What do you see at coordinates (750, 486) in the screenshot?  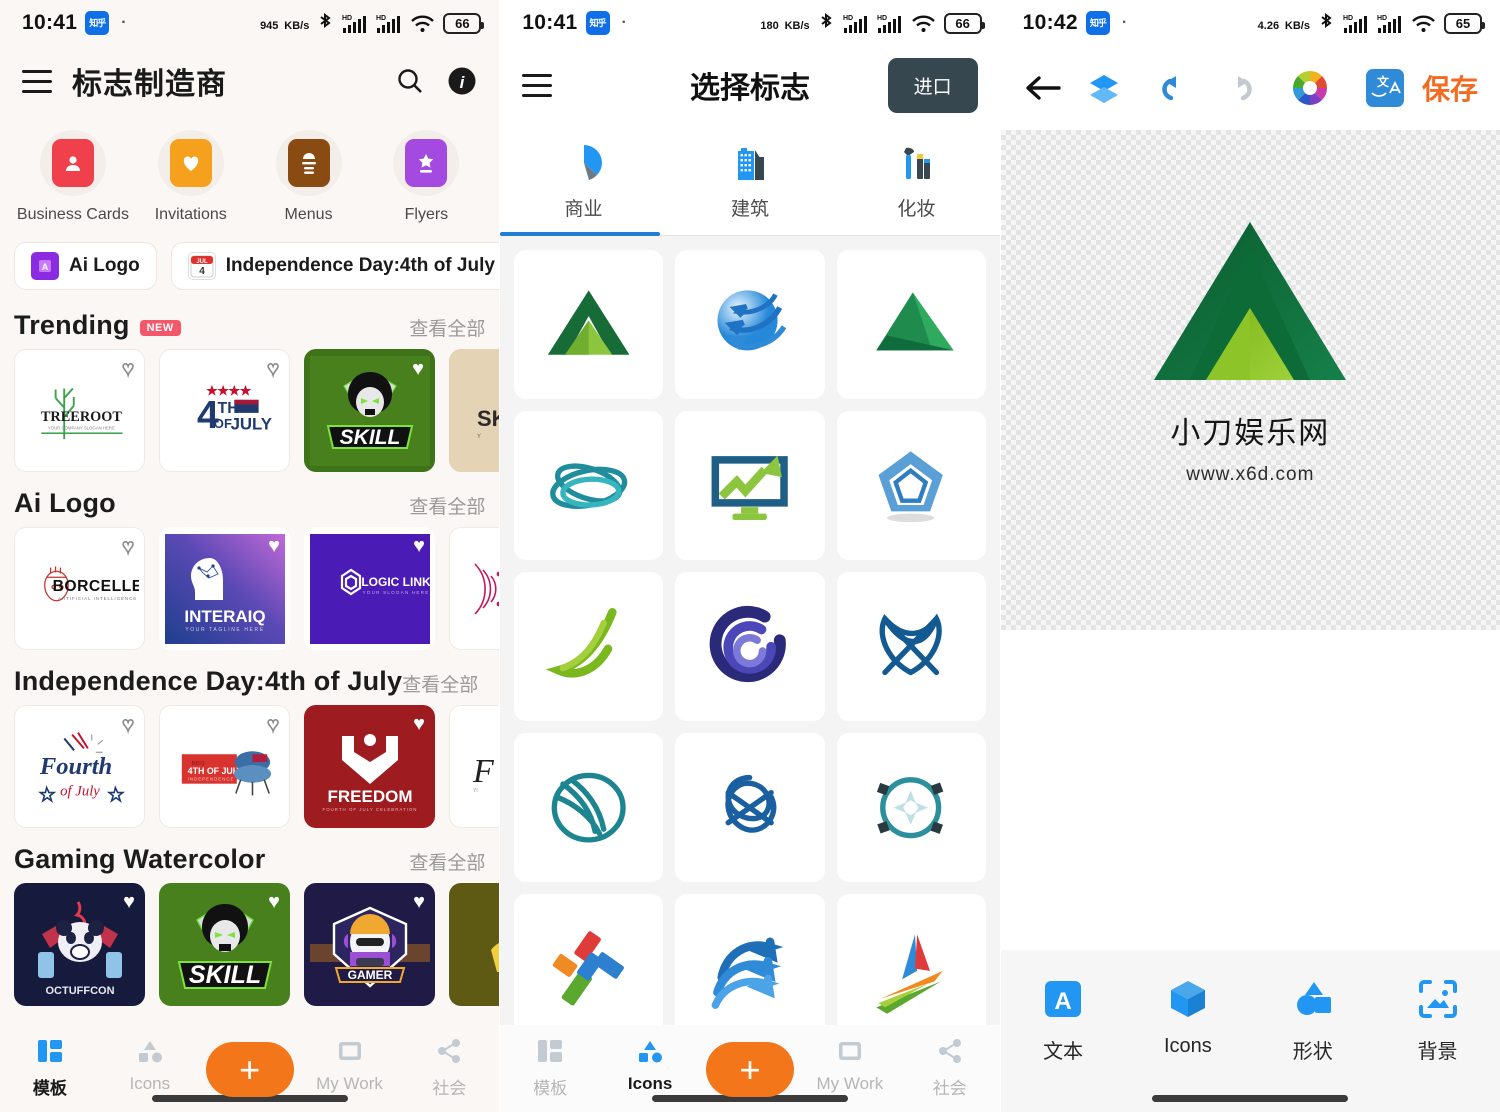 I see `logo-cell-growth-monitor` at bounding box center [750, 486].